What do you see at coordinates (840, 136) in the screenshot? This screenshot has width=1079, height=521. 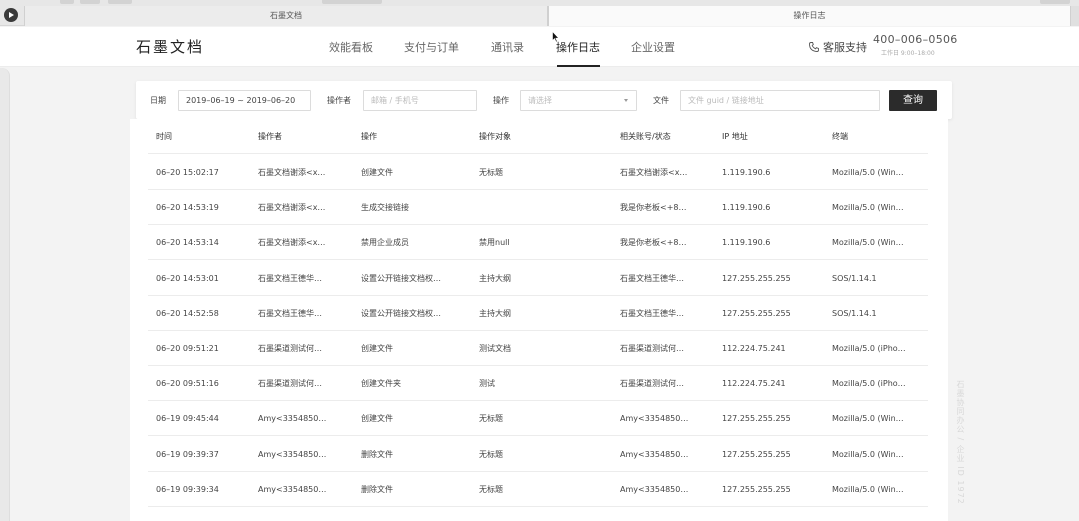 I see `column-header-terminal: 终端` at bounding box center [840, 136].